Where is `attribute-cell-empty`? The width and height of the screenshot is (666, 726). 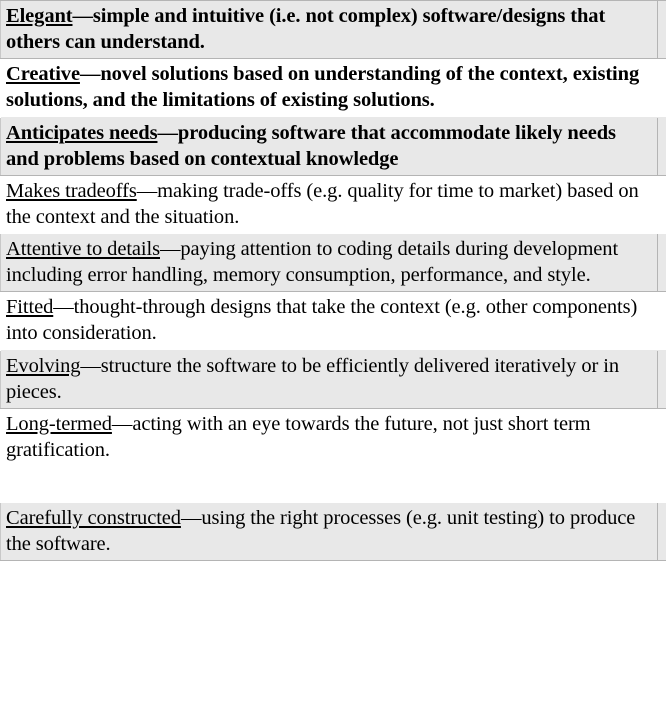 attribute-cell-empty is located at coordinates (329, 484).